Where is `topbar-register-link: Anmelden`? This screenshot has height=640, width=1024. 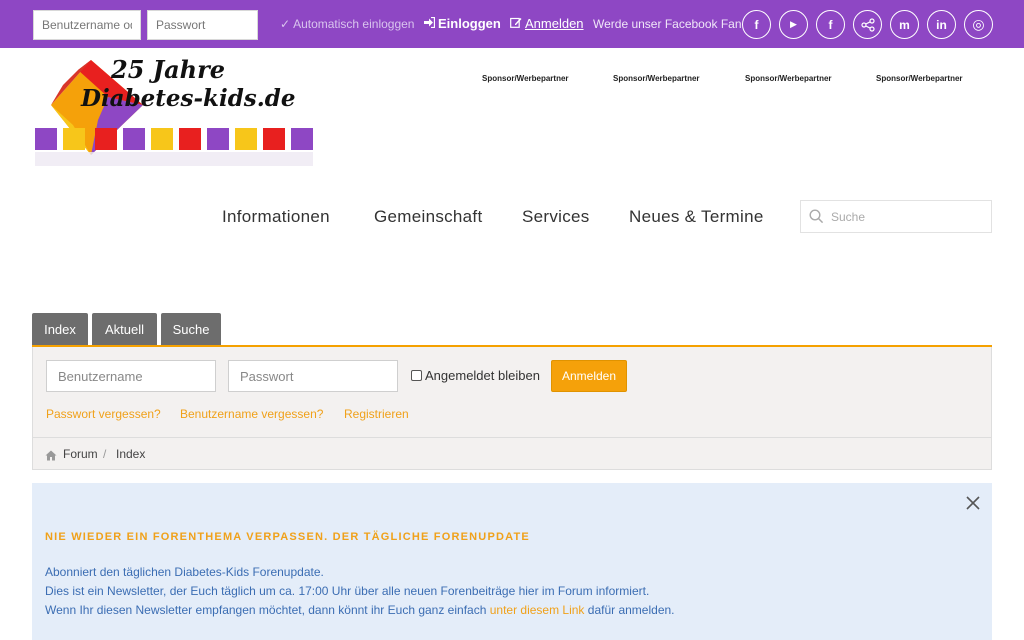
topbar-register-link: Anmelden is located at coordinates (547, 23).